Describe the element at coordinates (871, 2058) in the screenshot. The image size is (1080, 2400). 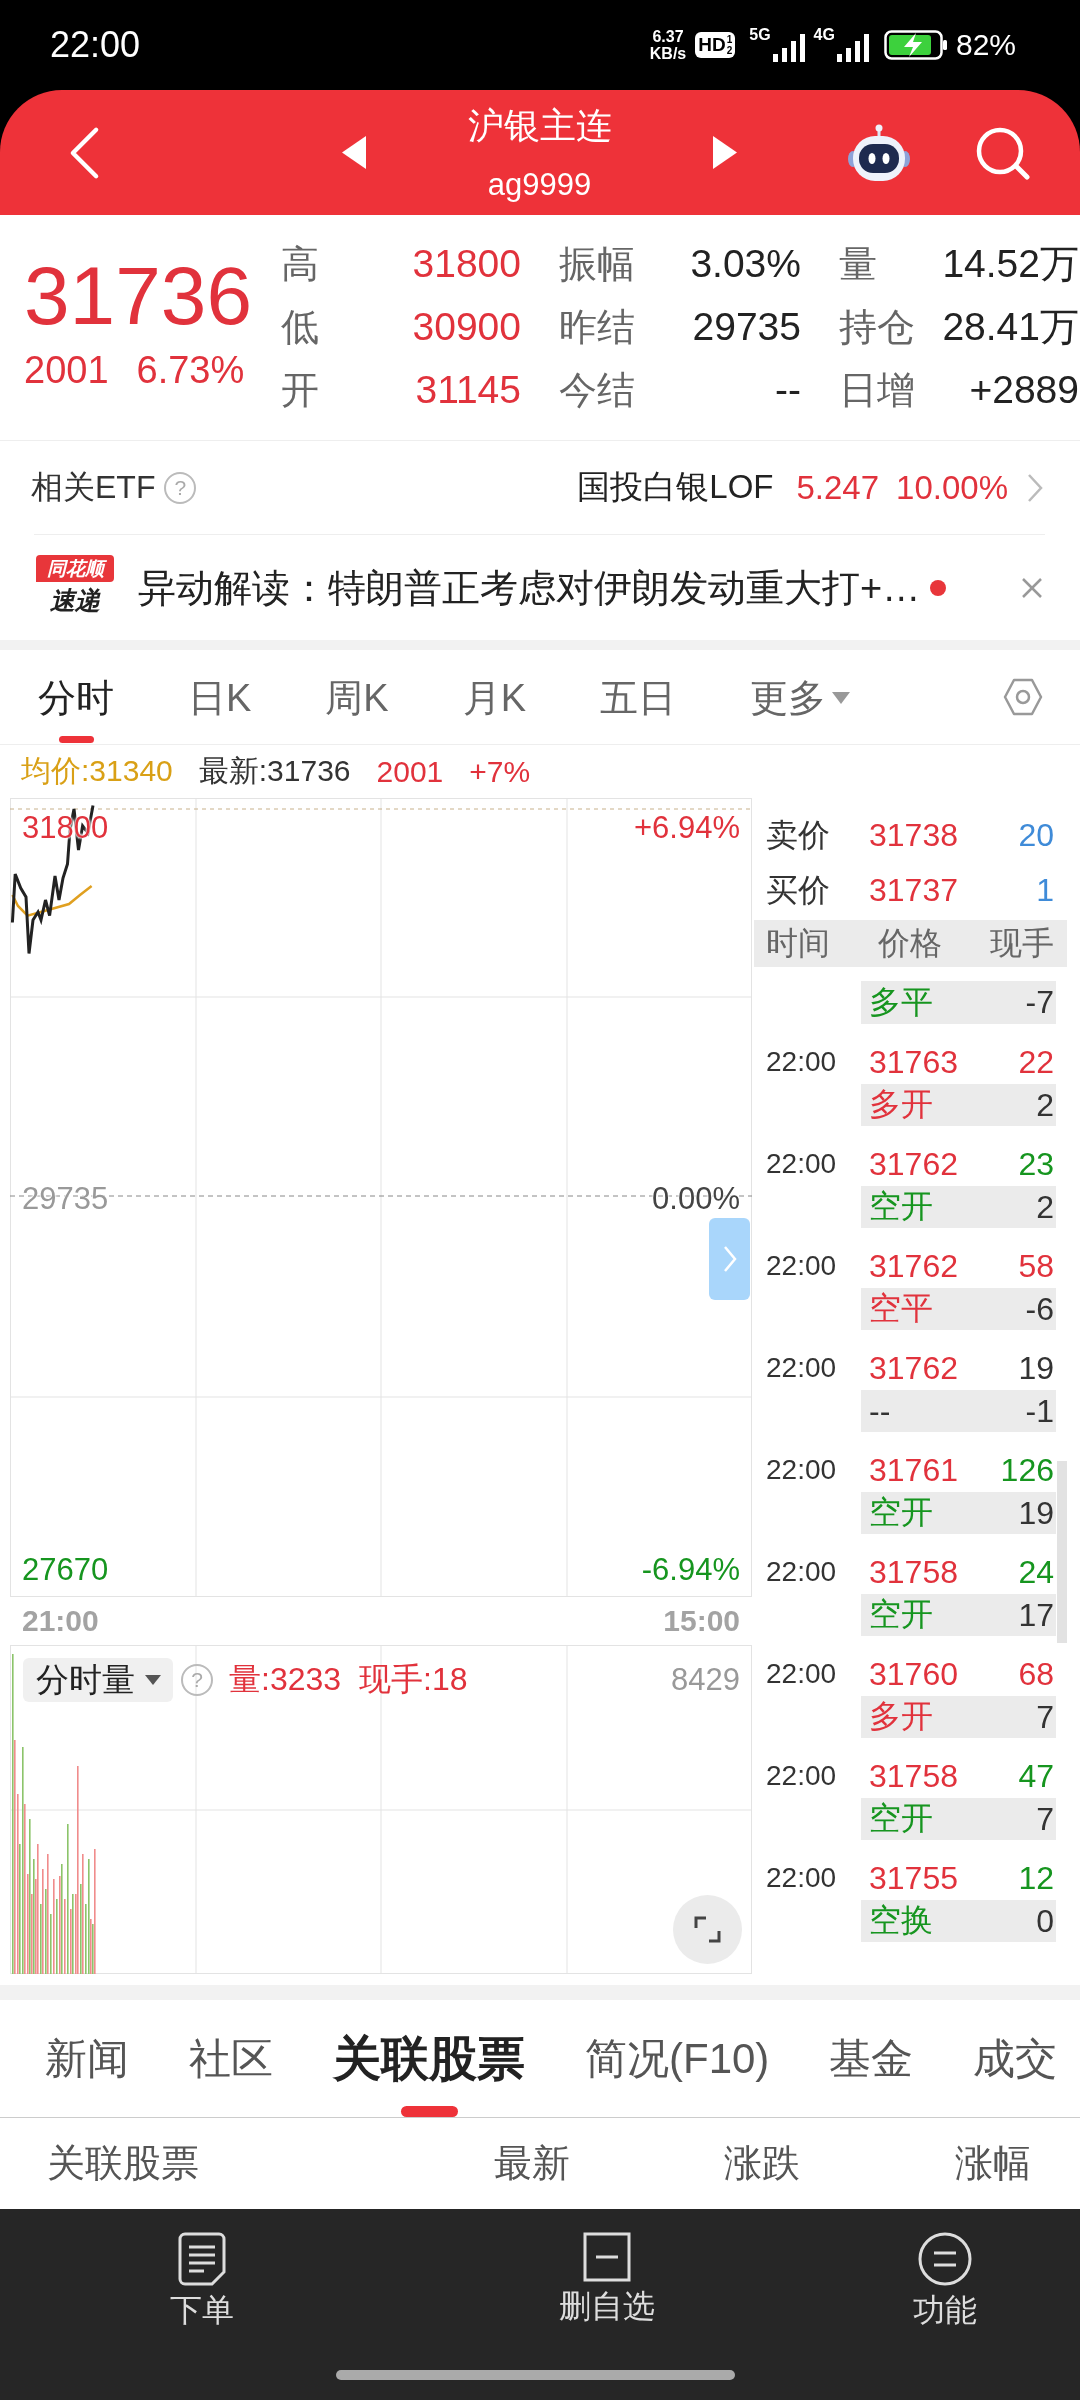
I see `info-tab: 基金` at that location.